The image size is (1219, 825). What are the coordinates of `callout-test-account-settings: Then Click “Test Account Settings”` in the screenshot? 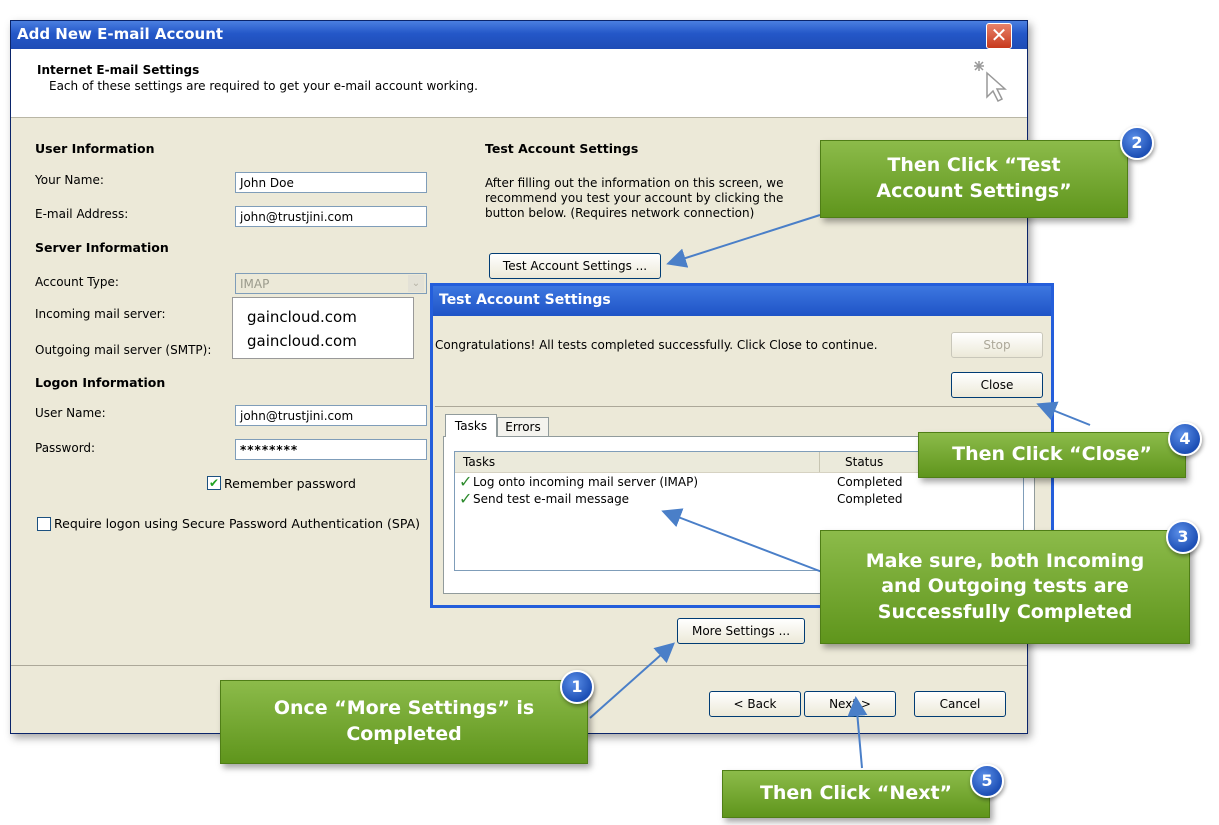 It's located at (974, 179).